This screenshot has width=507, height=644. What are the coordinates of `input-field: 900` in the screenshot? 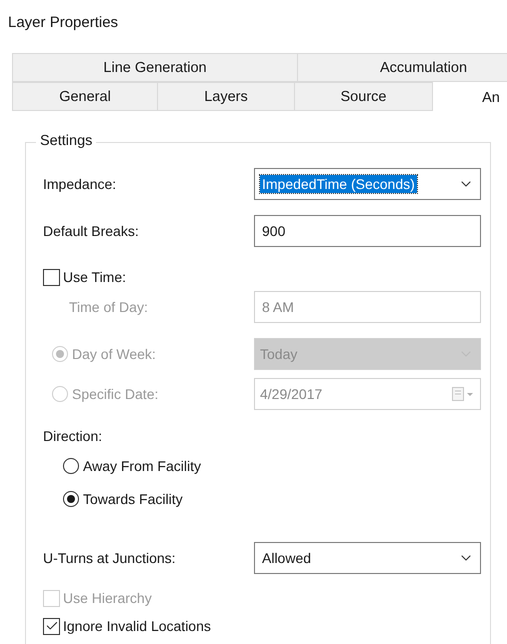 It's located at (367, 231).